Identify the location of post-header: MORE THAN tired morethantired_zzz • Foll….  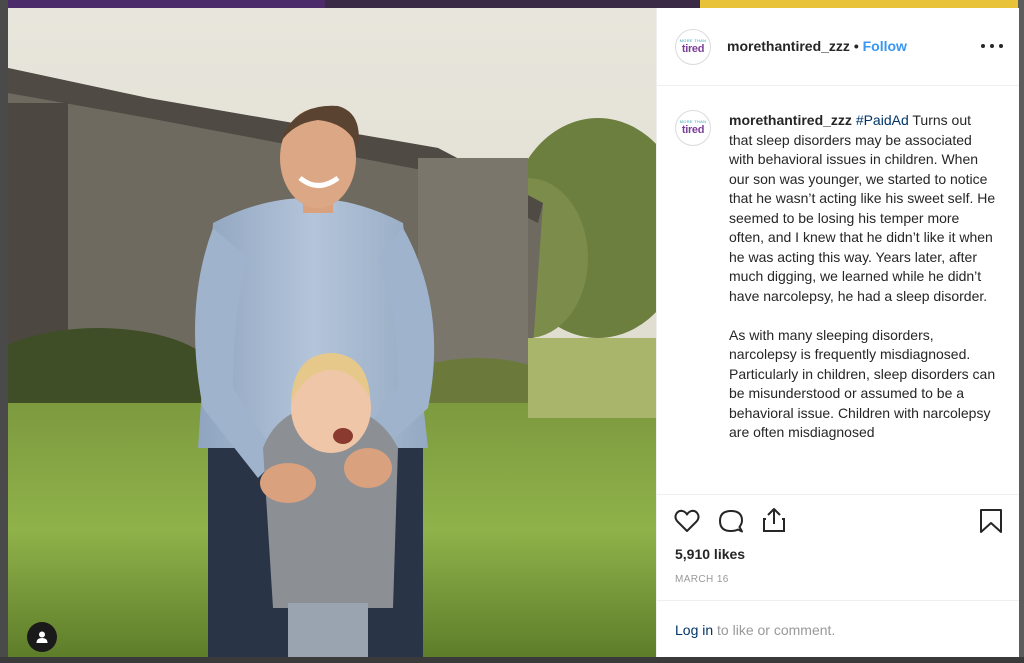
(838, 47).